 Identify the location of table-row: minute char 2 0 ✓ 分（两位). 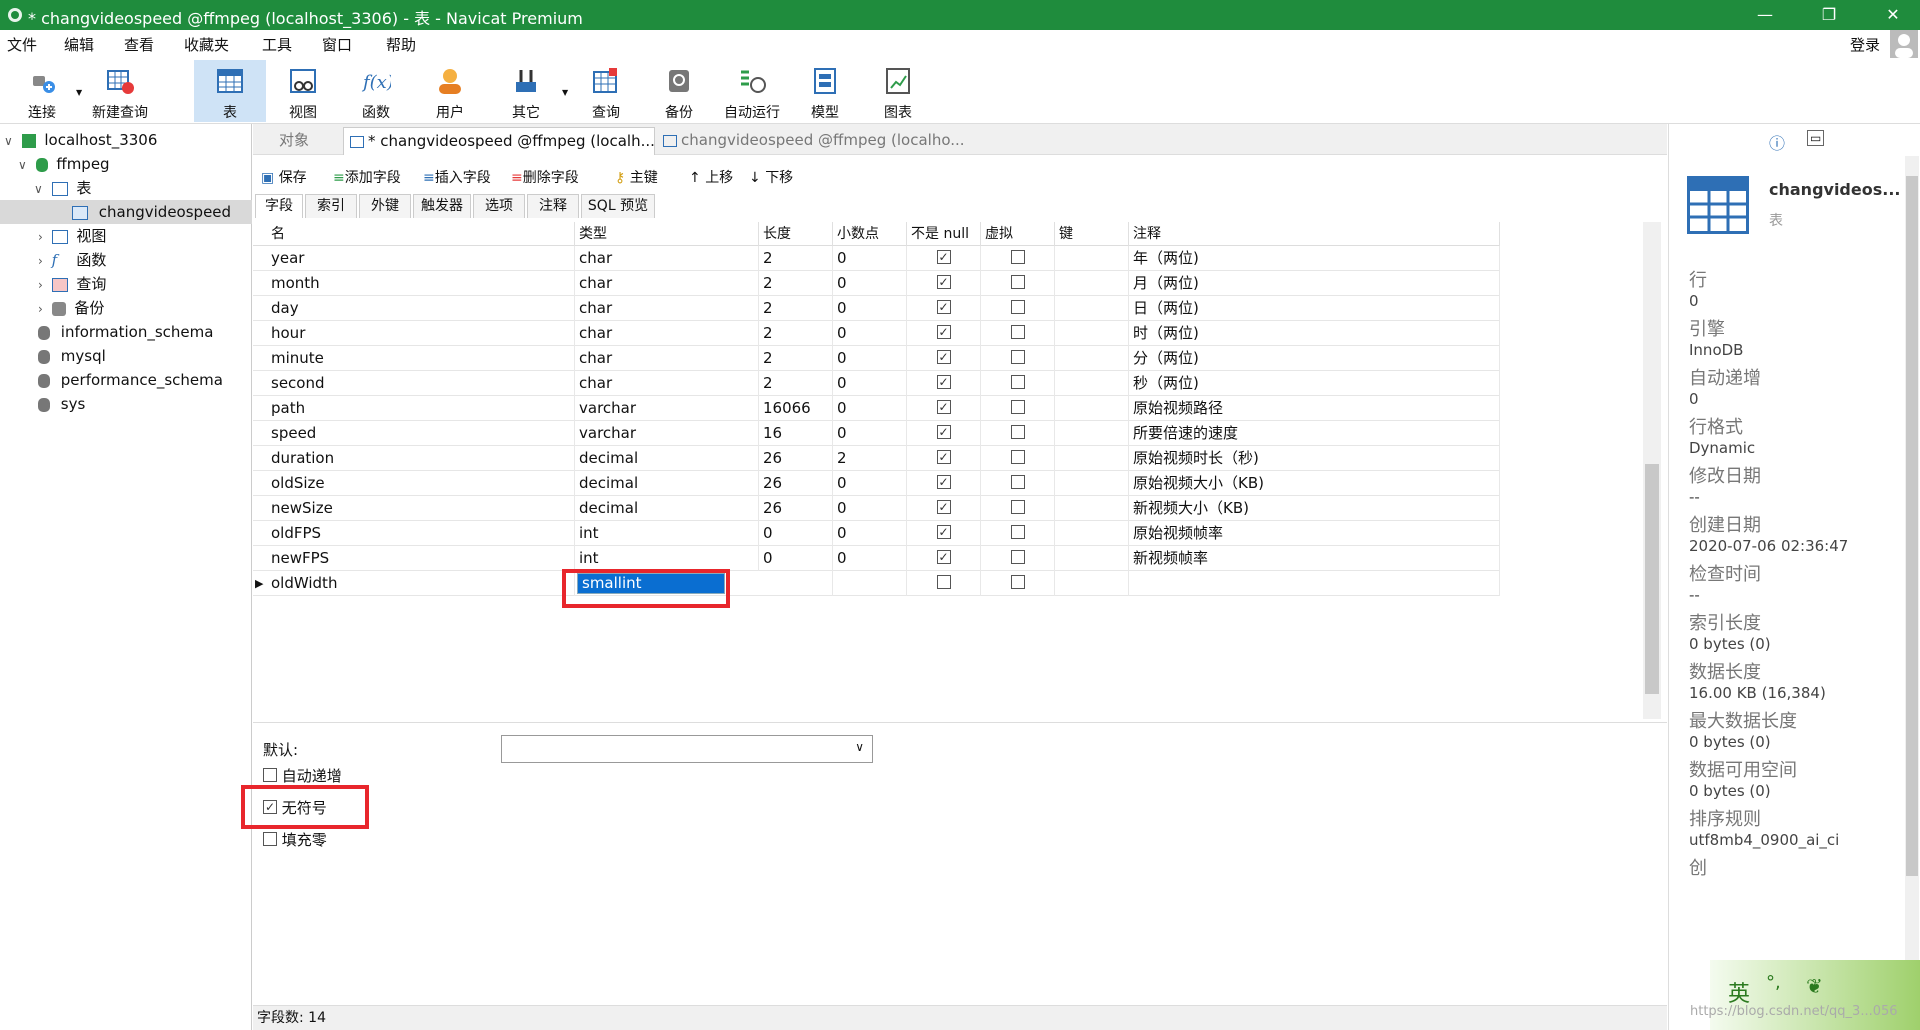
(876, 358).